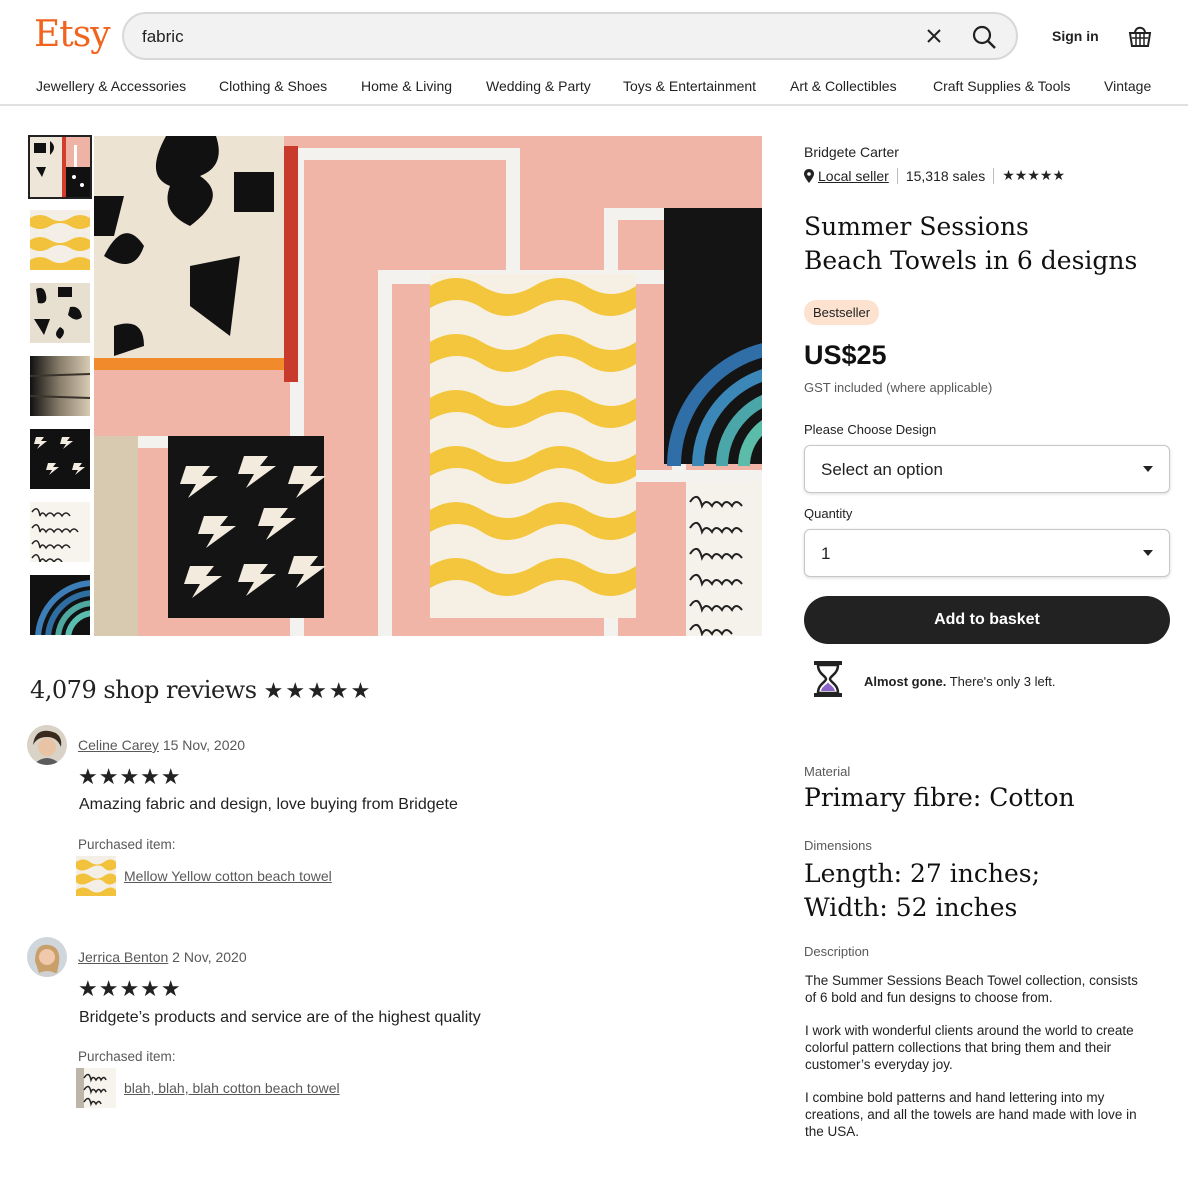  Describe the element at coordinates (837, 951) in the screenshot. I see `description-label: Description` at that location.